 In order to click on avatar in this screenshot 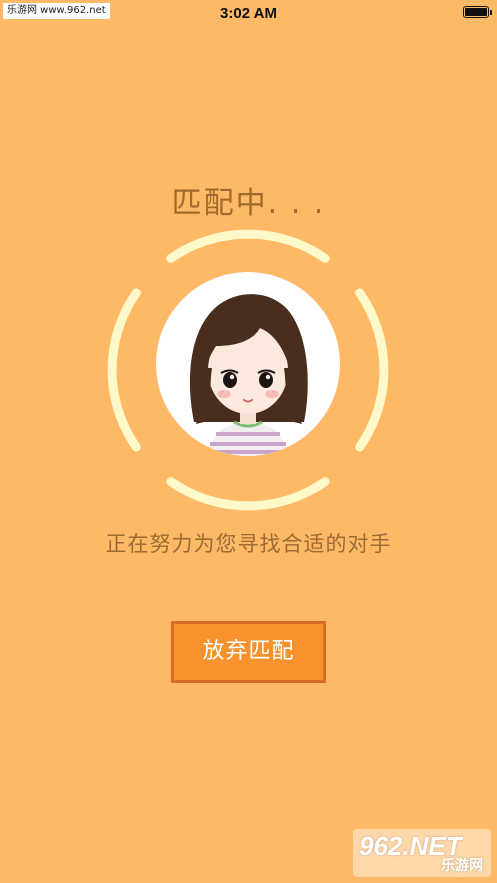, I will do `click(248, 364)`.